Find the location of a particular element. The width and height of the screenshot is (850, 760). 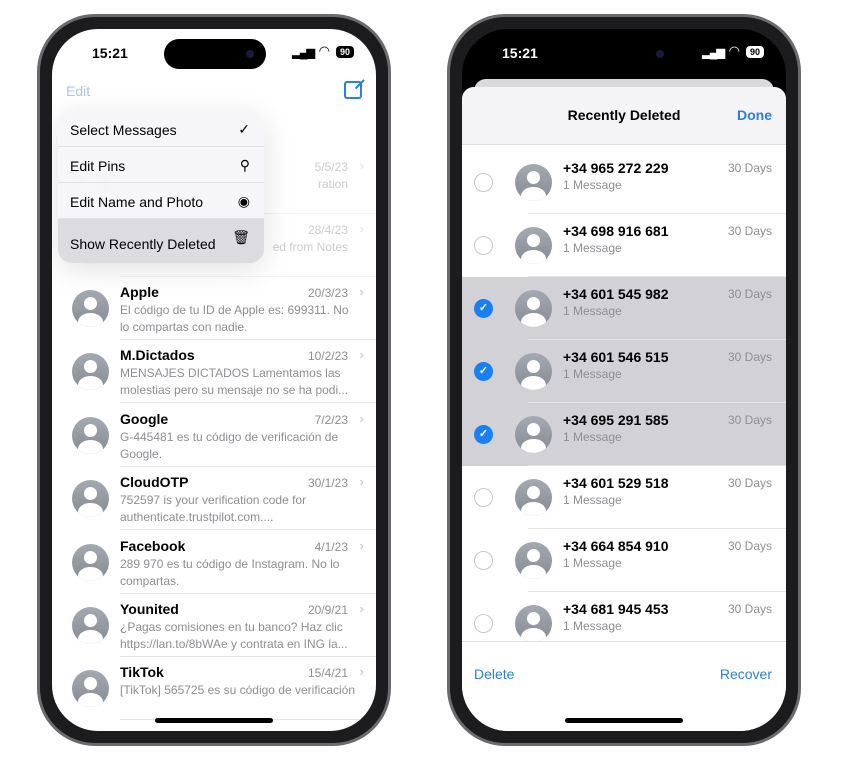

conversation-name: Younited is located at coordinates (149, 609).